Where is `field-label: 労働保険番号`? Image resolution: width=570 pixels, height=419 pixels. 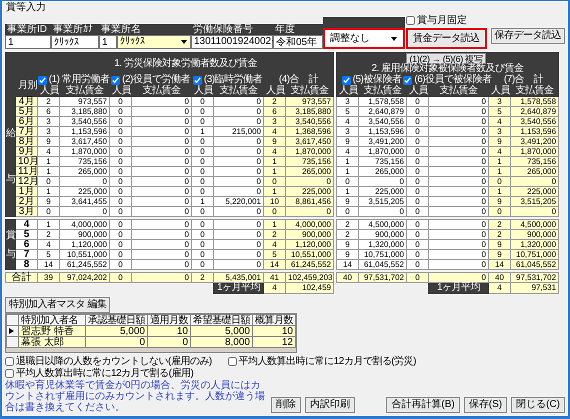
field-label: 労働保険番号 is located at coordinates (232, 29).